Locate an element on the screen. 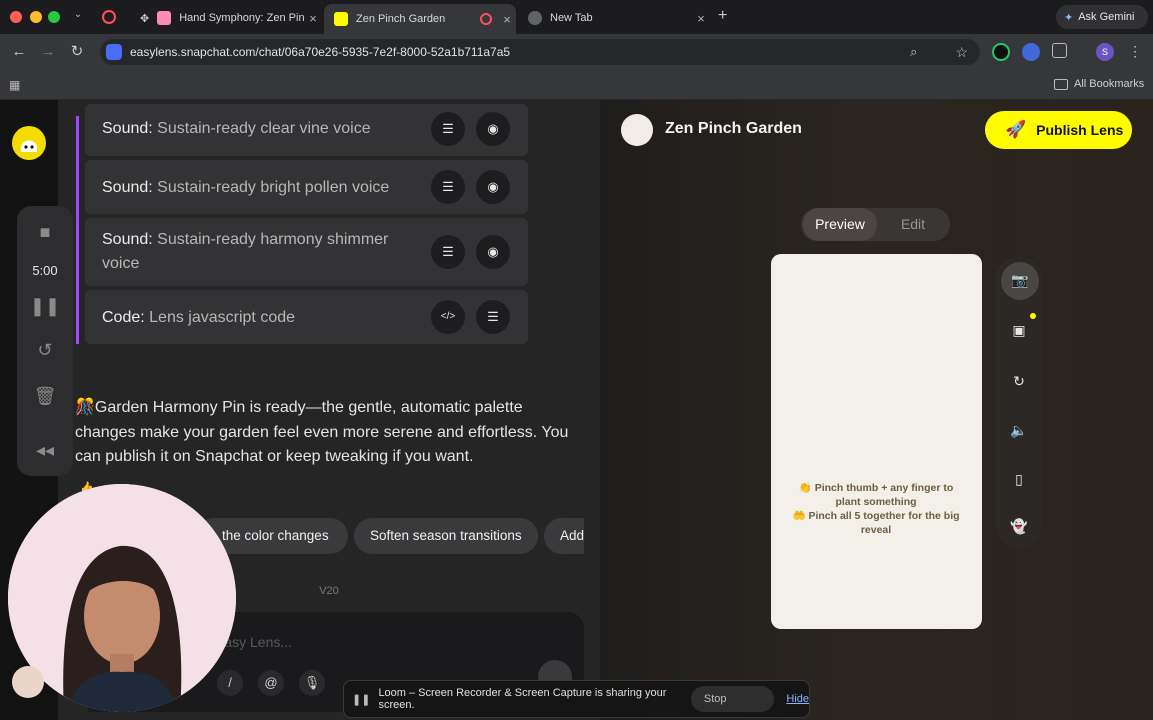 Image resolution: width=1153 pixels, height=720 pixels. easy-lens-logo-icon is located at coordinates (29, 143).